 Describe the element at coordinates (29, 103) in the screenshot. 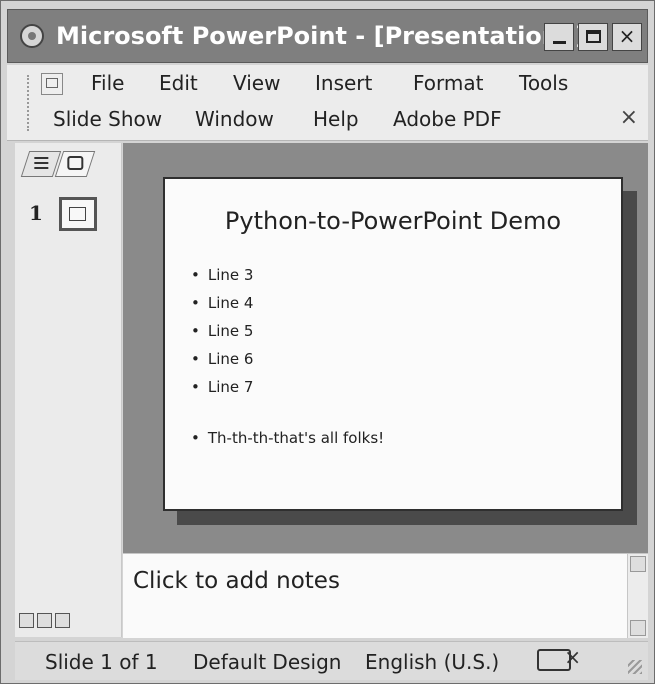

I see `toolbar-grip` at that location.